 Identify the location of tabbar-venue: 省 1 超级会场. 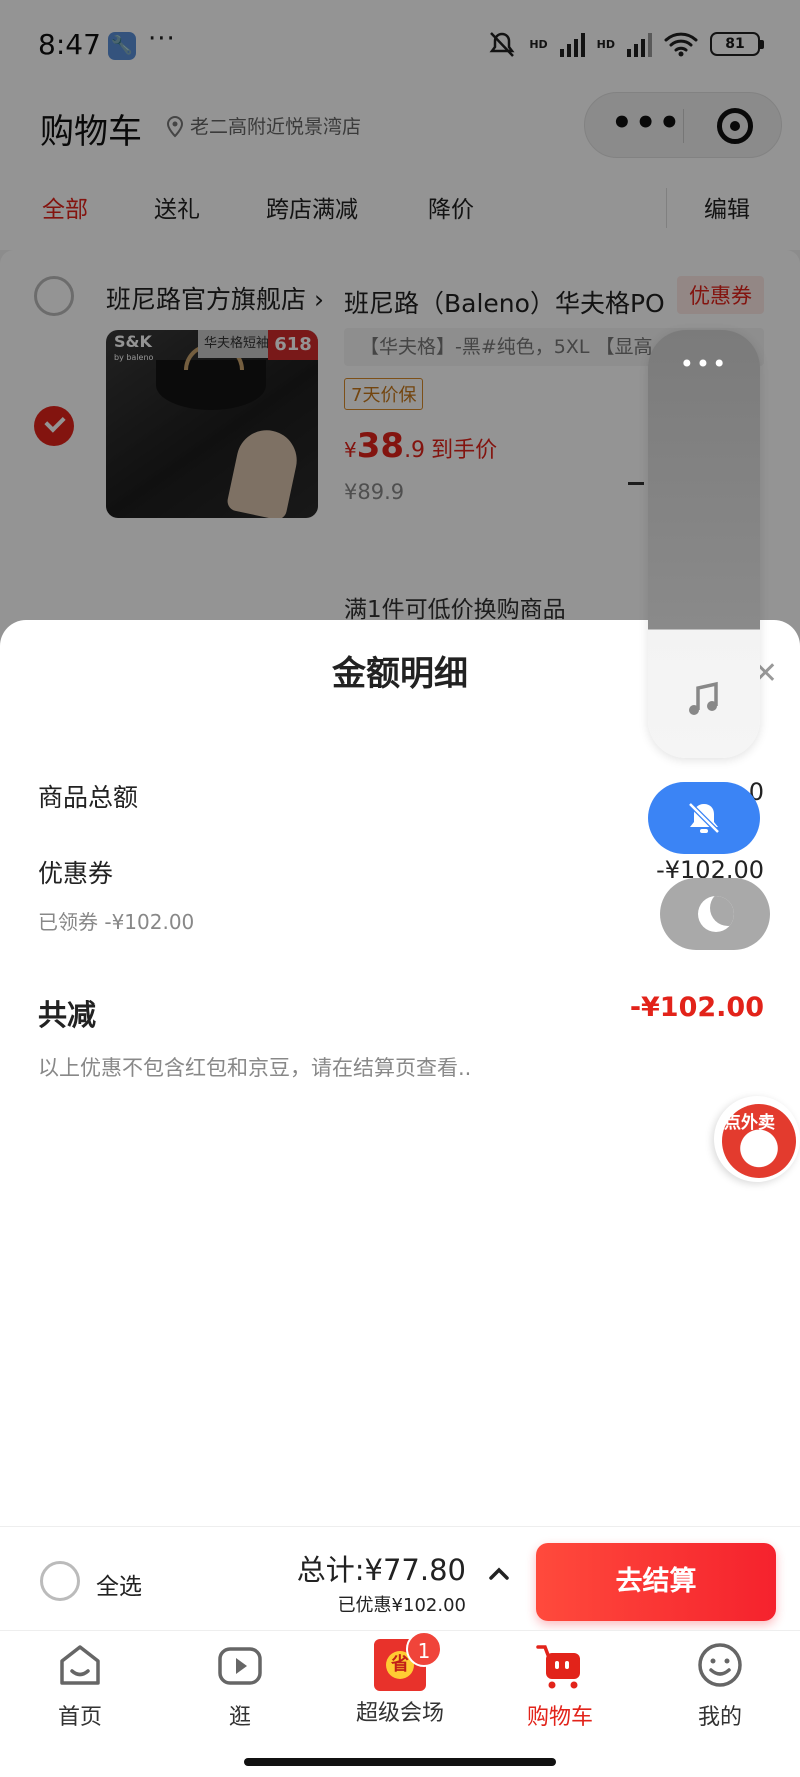
(400, 1679).